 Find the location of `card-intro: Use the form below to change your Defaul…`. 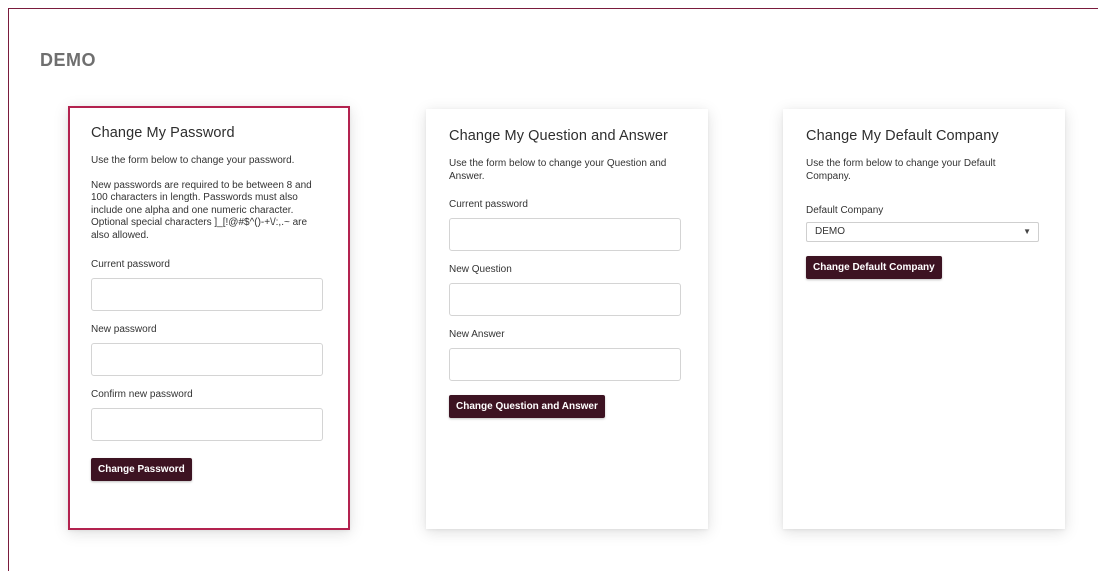

card-intro: Use the form below to change your Defaul… is located at coordinates (901, 170).